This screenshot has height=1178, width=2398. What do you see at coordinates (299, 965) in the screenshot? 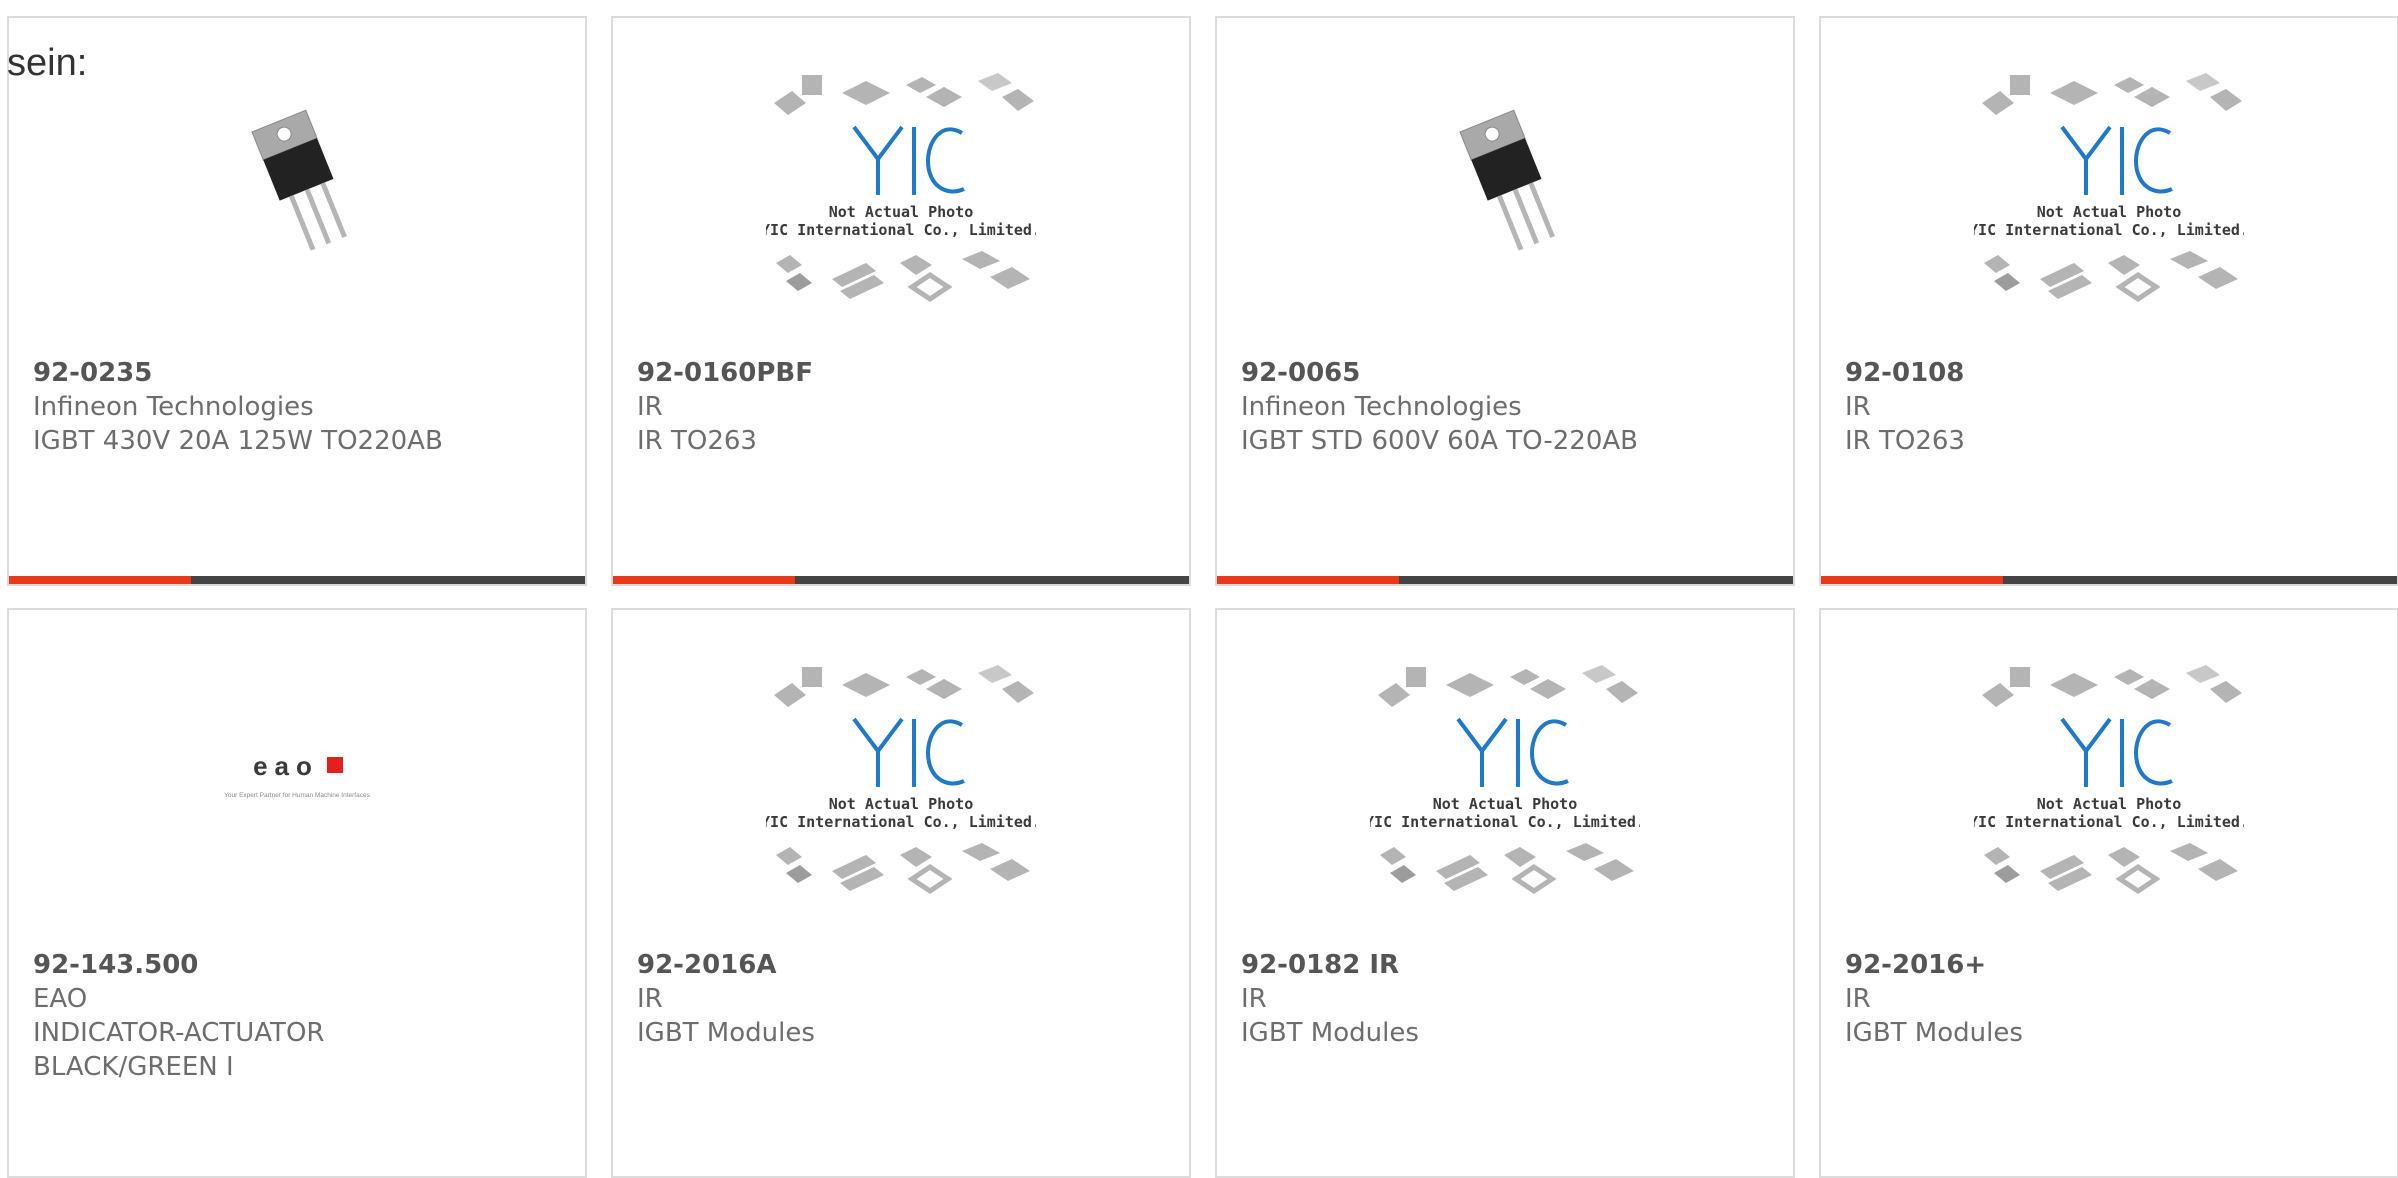
I see `part-number: 92-143.500` at bounding box center [299, 965].